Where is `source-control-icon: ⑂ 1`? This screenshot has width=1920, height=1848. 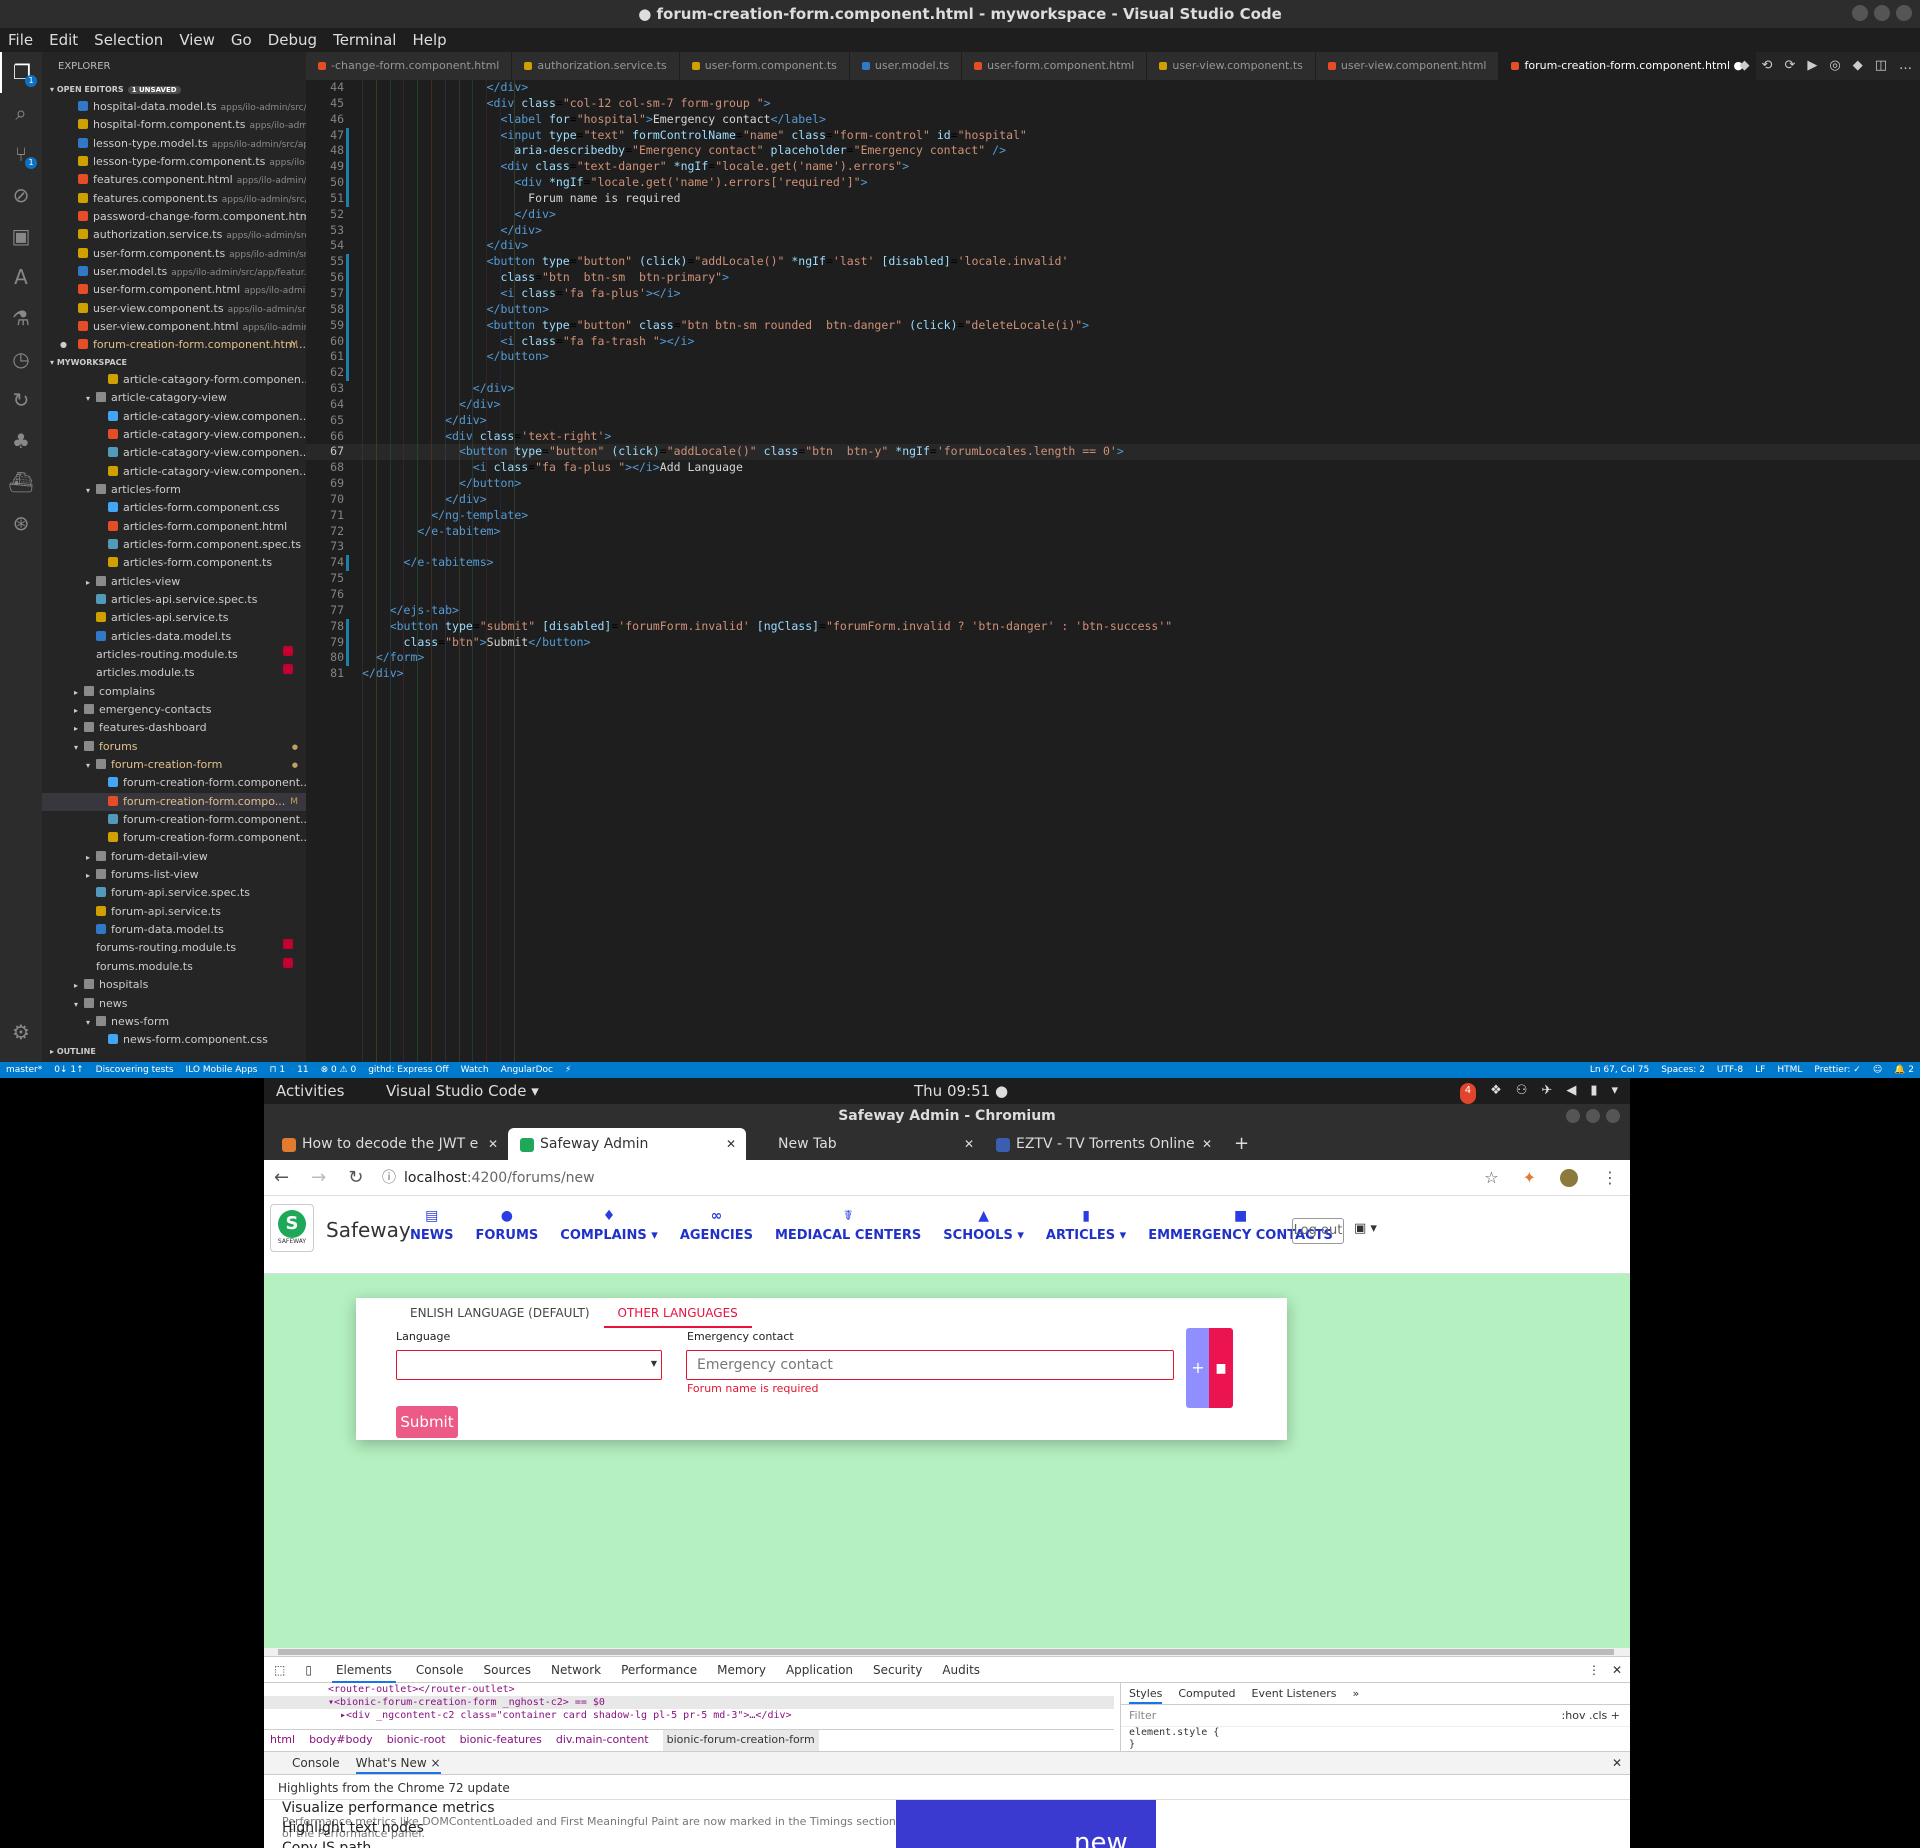 source-control-icon: ⑂ 1 is located at coordinates (21, 154).